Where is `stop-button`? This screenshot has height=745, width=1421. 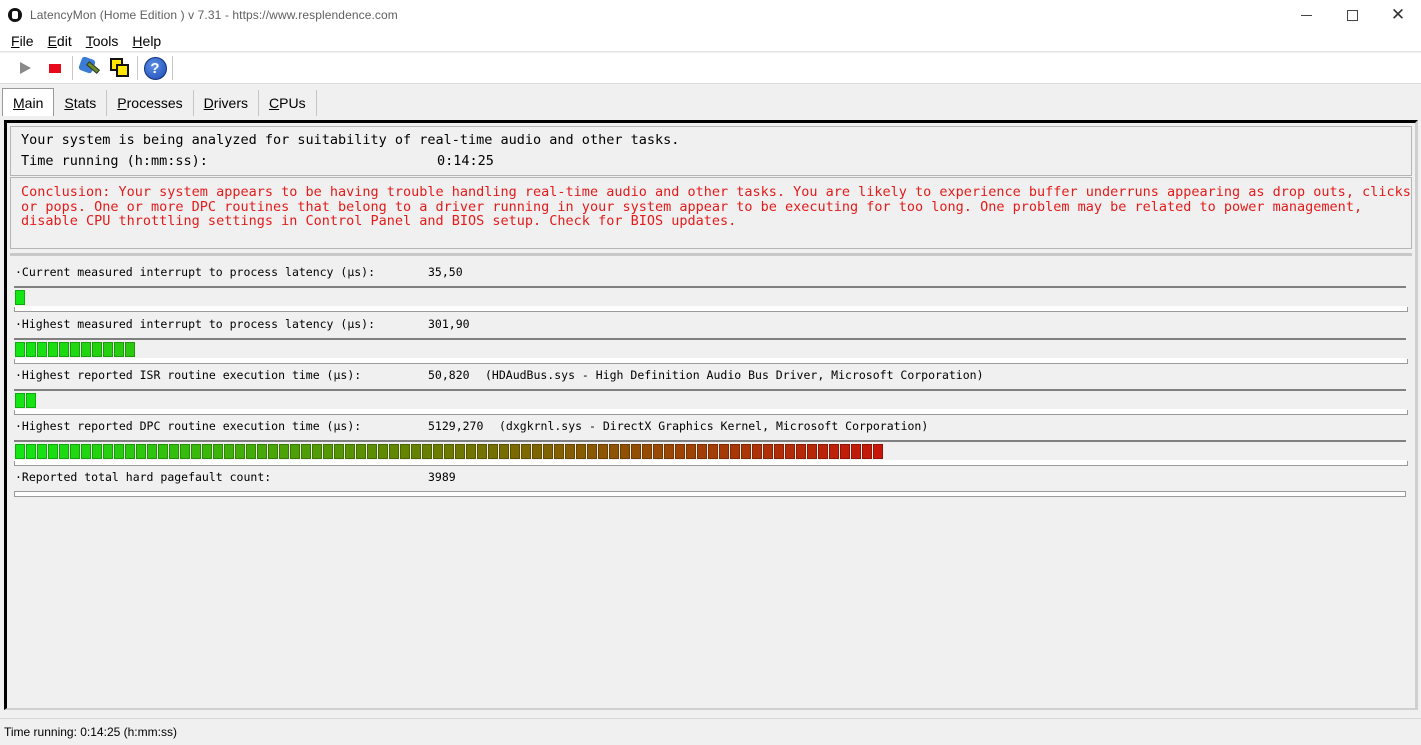
stop-button is located at coordinates (55, 68).